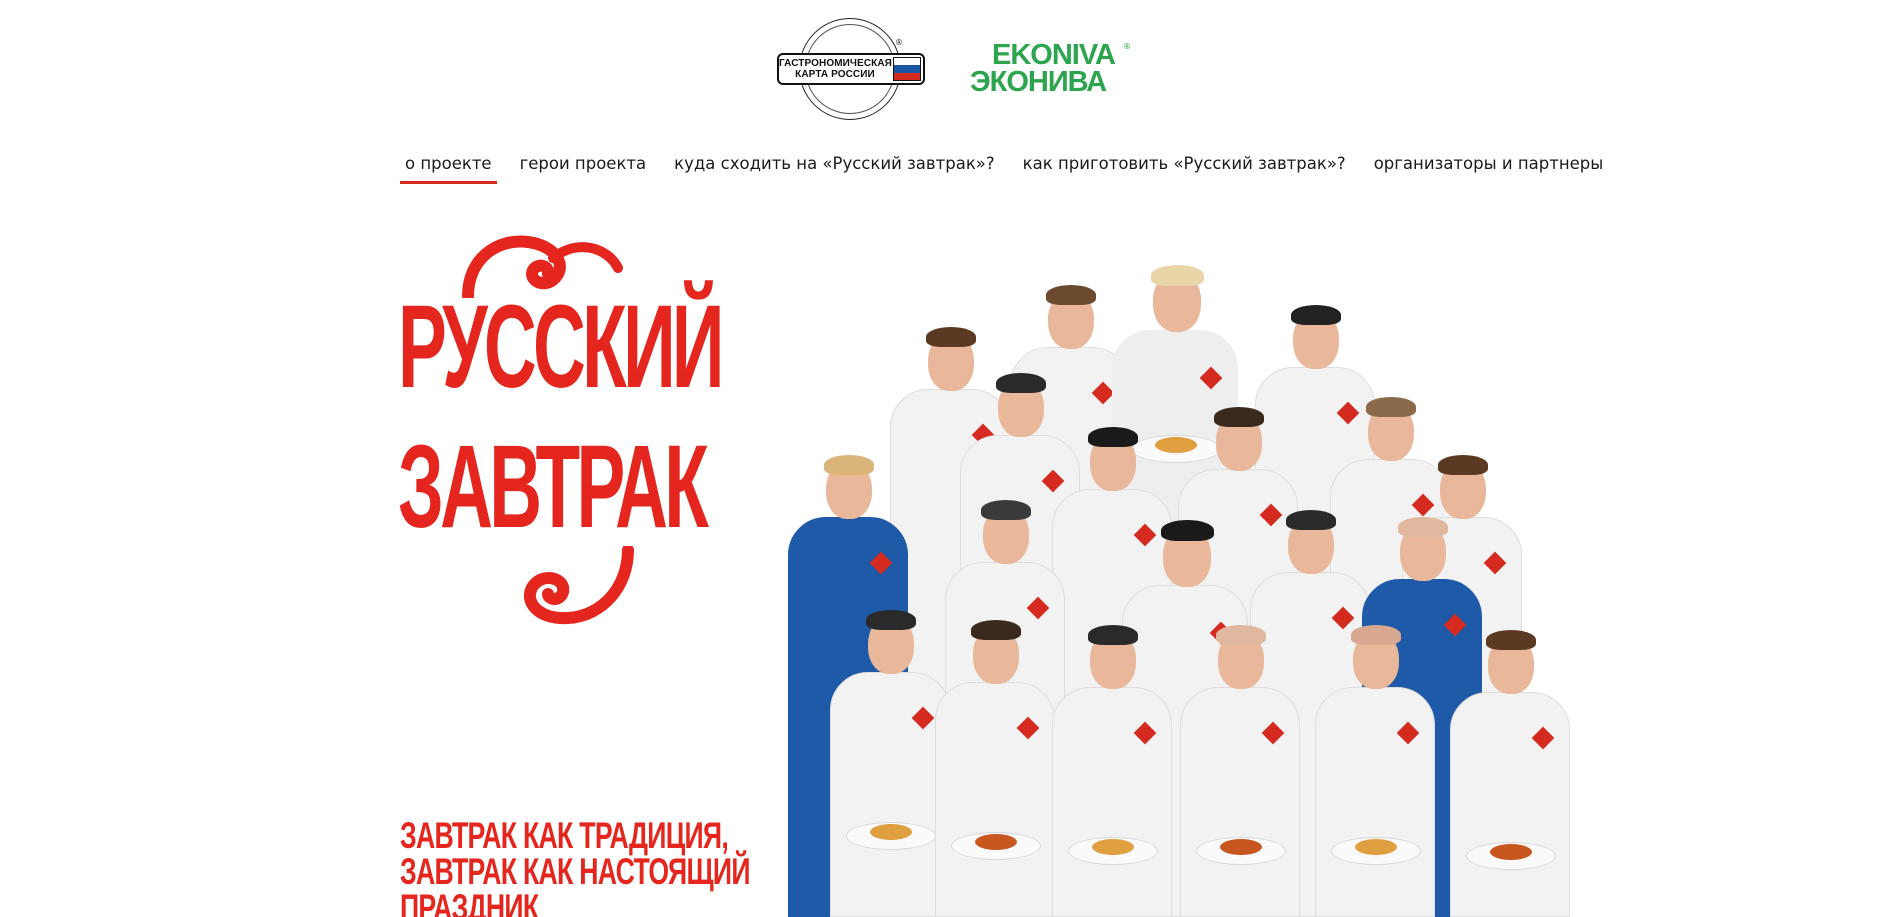 This screenshot has height=917, width=1901. Describe the element at coordinates (899, 42) in the screenshot. I see `registered-mark: ®` at that location.